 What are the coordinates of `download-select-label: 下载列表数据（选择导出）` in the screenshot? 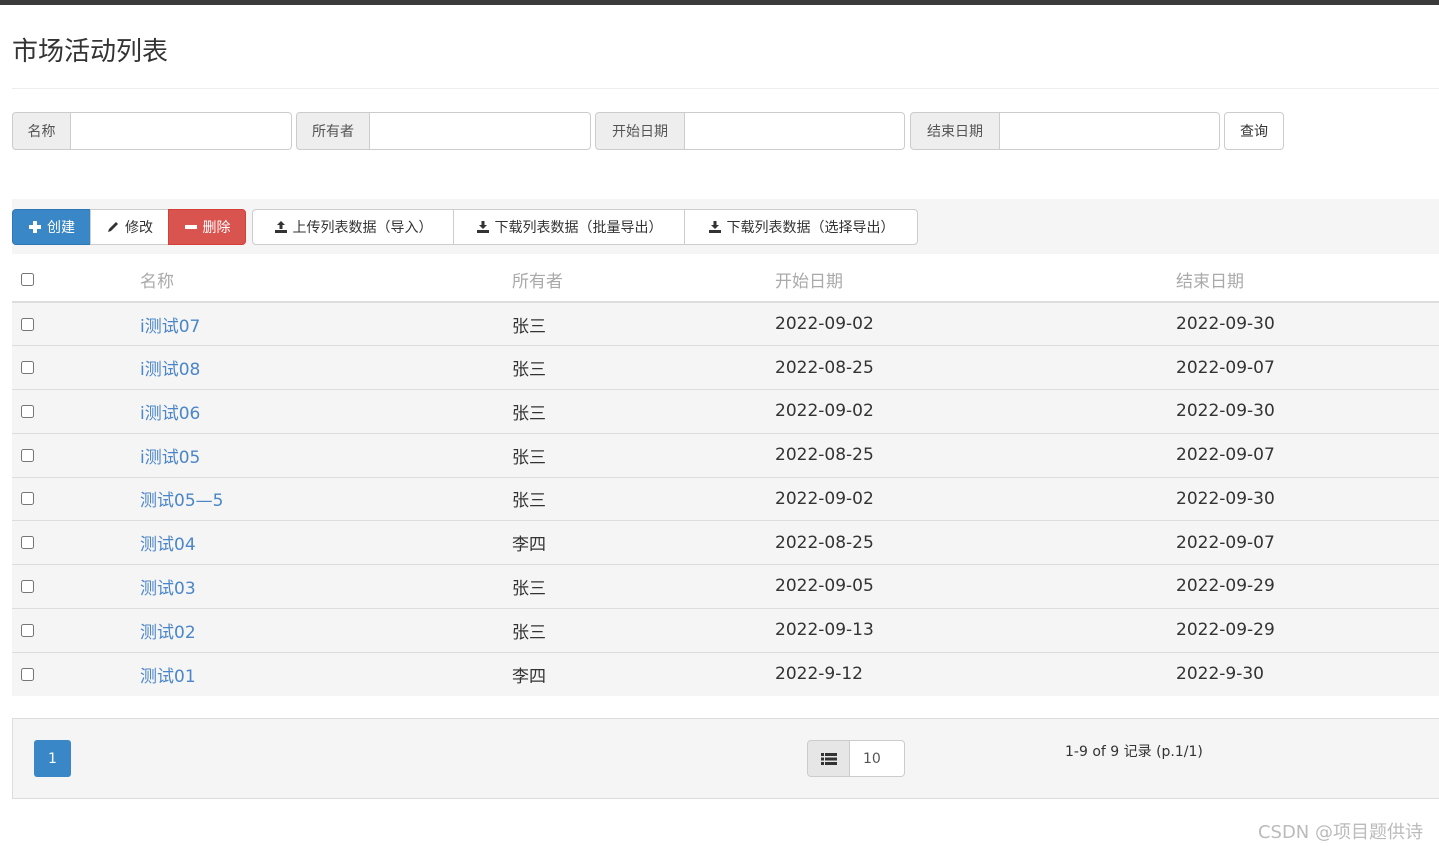 It's located at (810, 228).